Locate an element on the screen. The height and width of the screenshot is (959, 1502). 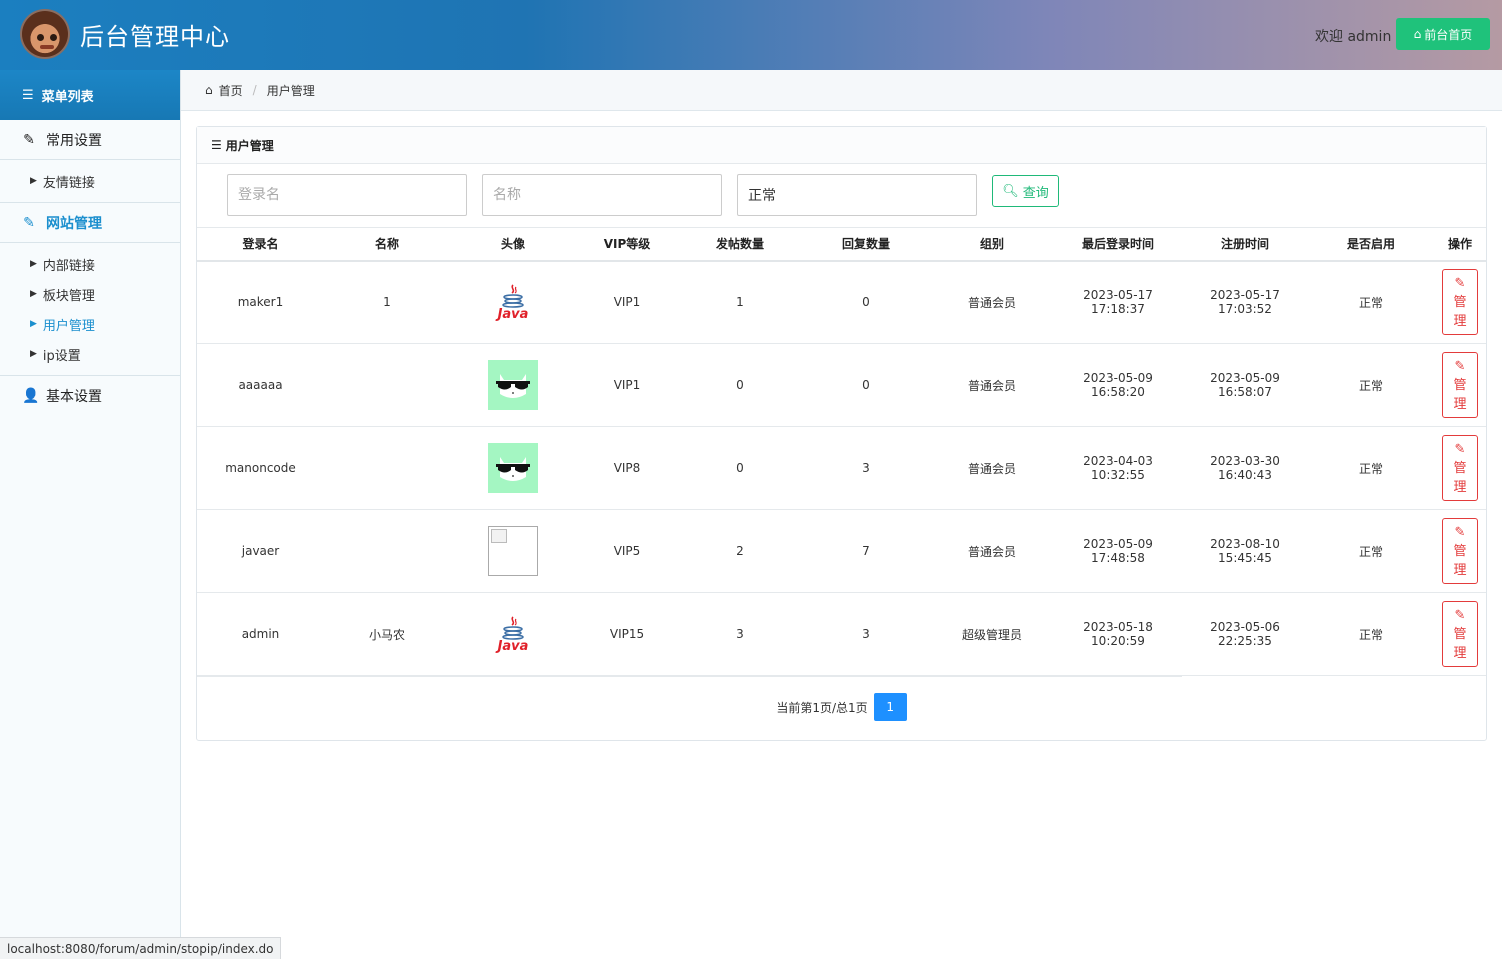
sidebar-item-label: 用户管理 is located at coordinates (68, 326).